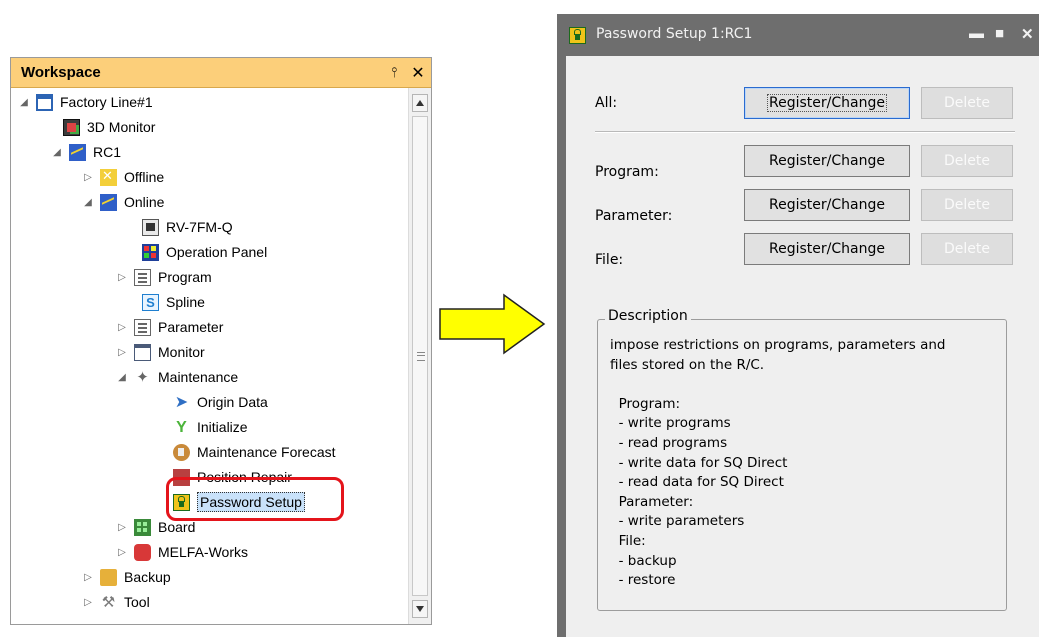 This screenshot has height=637, width=1039. Describe the element at coordinates (967, 161) in the screenshot. I see `program-delete-button: Delete` at that location.